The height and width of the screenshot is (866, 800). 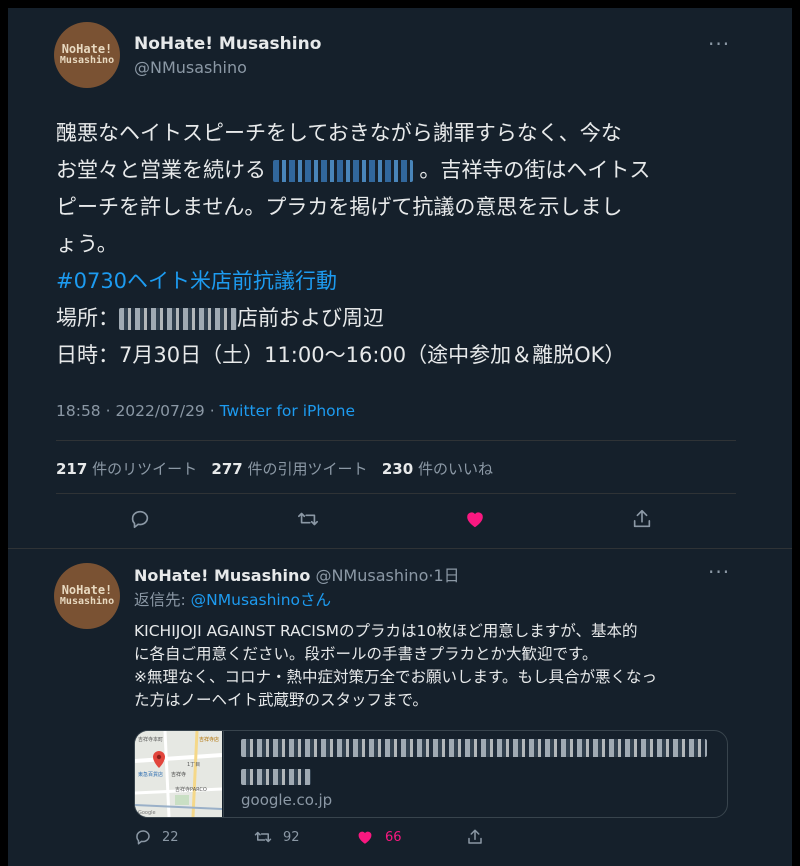 I want to click on tweet-text-line: 場所： 店前および周辺, so click(x=406, y=318).